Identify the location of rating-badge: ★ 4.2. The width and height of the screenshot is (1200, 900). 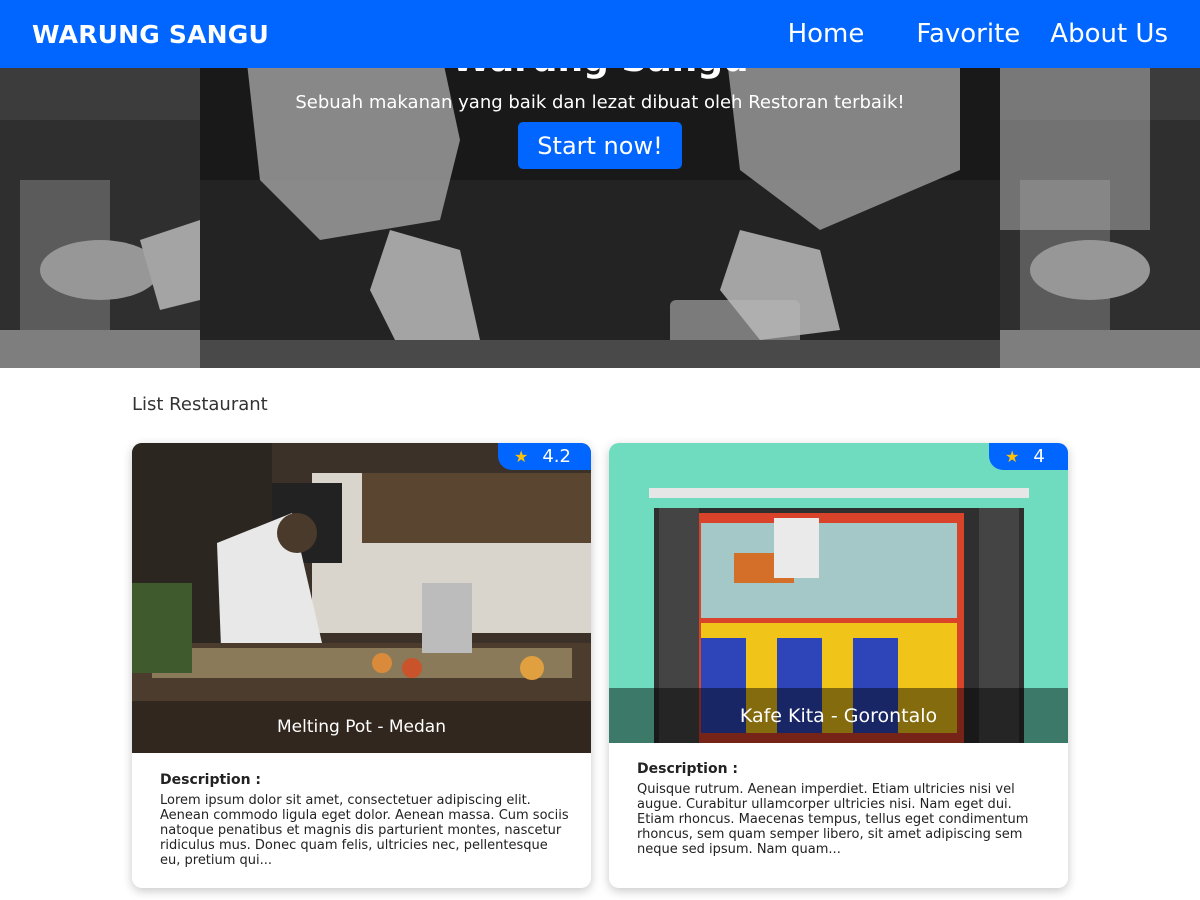
(544, 456).